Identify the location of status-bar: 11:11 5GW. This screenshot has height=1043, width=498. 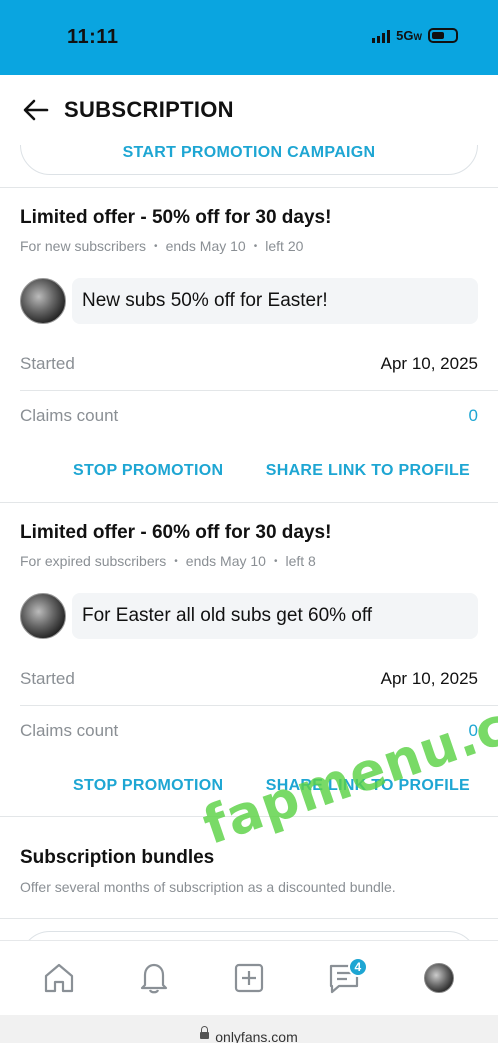
(249, 37).